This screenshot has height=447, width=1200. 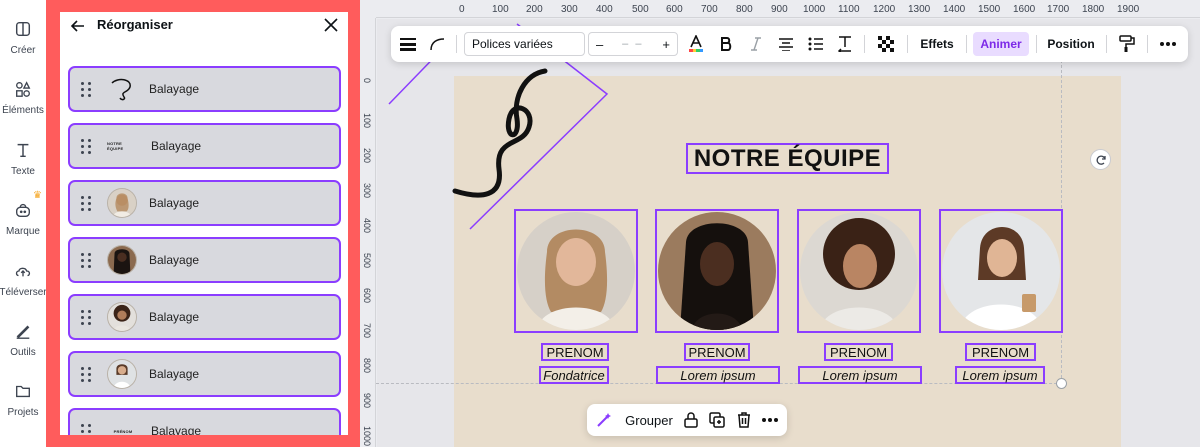 What do you see at coordinates (1168, 44) in the screenshot?
I see `more-options-button` at bounding box center [1168, 44].